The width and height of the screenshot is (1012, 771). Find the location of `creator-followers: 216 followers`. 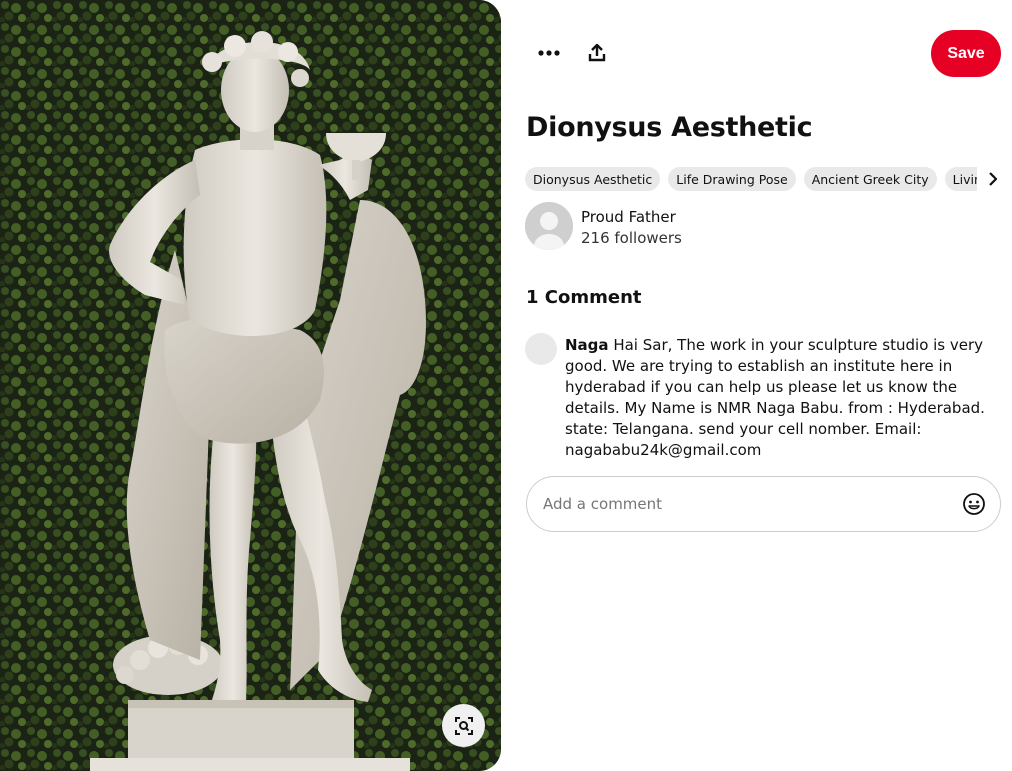

creator-followers: 216 followers is located at coordinates (631, 238).